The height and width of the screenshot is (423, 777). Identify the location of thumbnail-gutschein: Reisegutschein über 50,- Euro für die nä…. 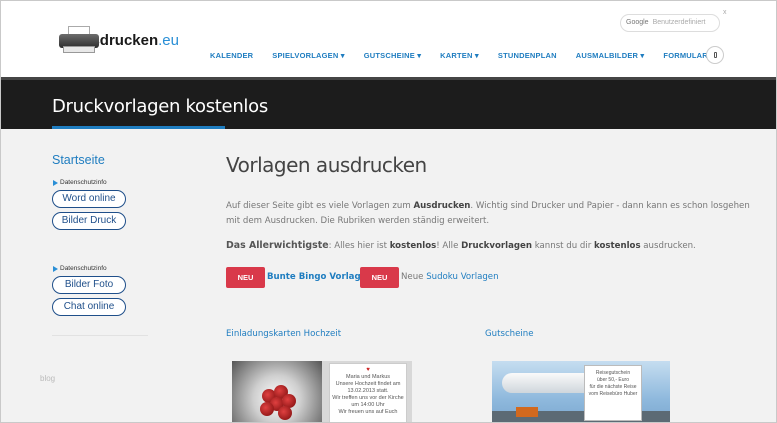
(581, 391).